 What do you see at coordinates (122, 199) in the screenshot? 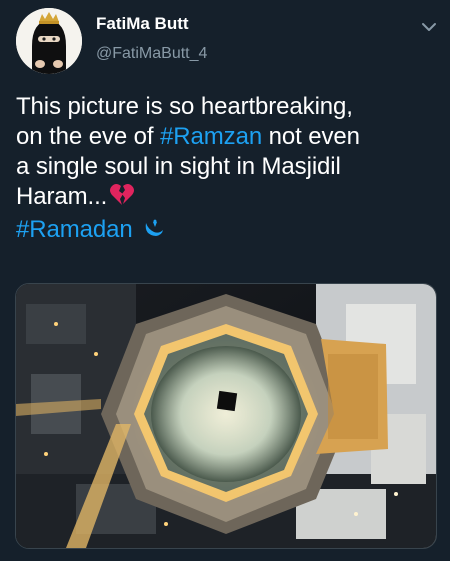
I see `broken-heart-icon` at bounding box center [122, 199].